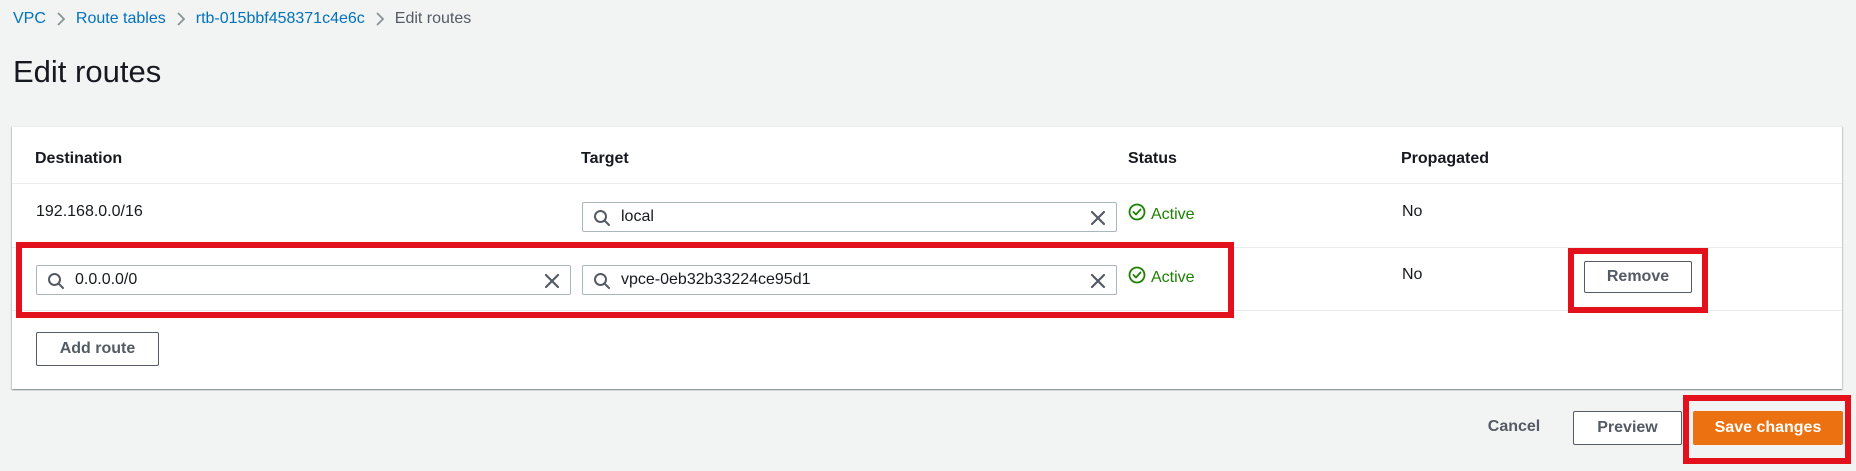  I want to click on column-header-propagated: Propagated, so click(1445, 158).